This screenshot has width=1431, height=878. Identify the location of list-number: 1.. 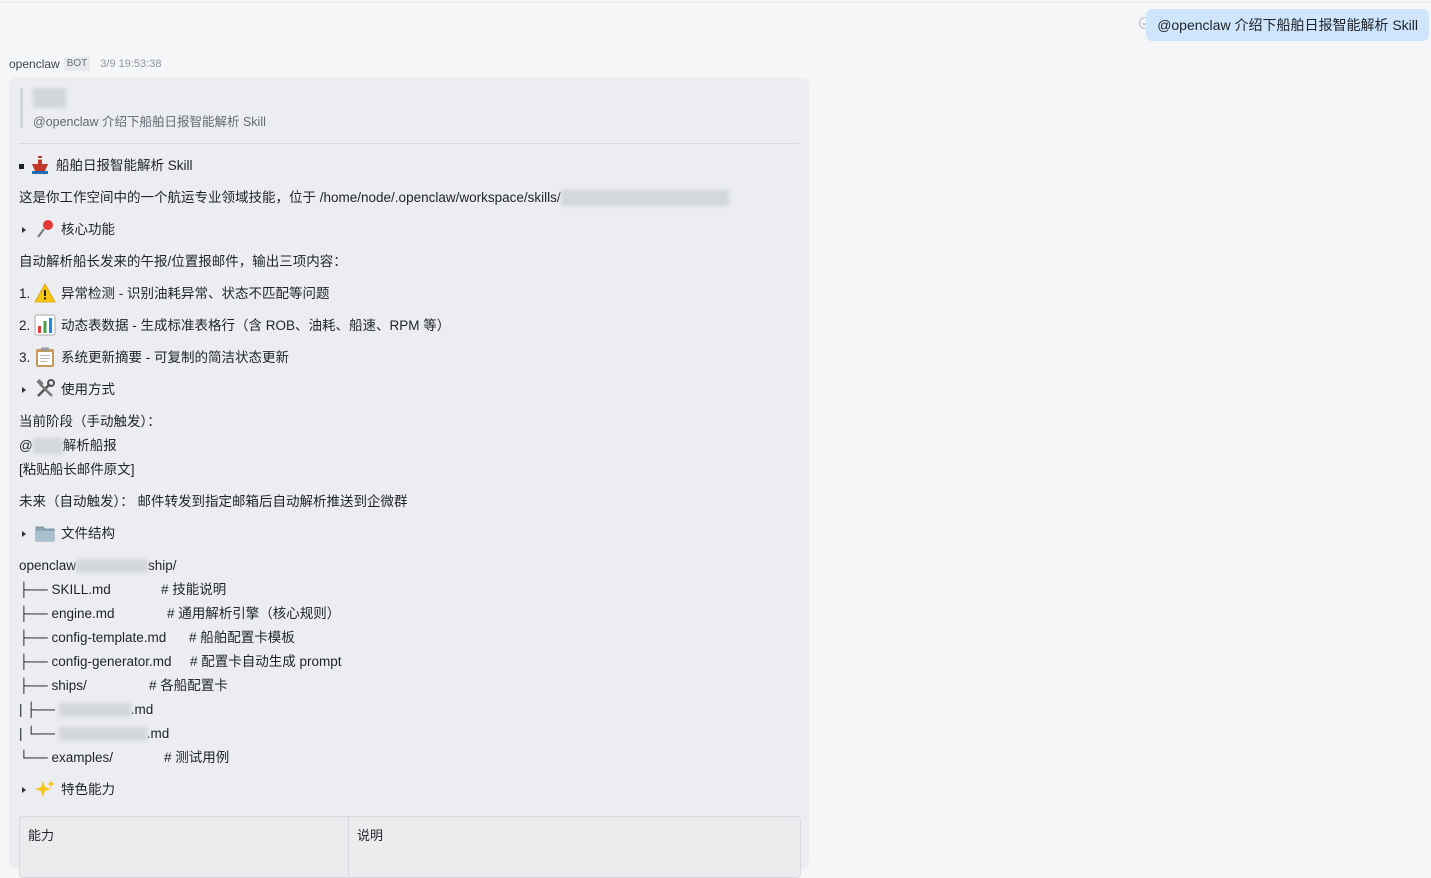
(25, 293).